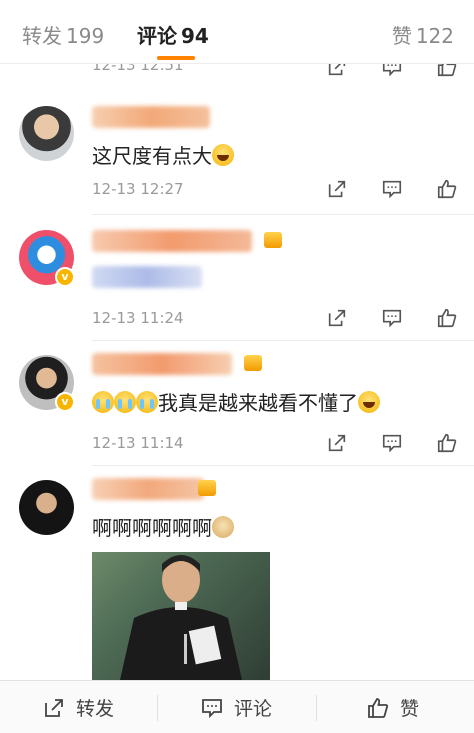 The image size is (474, 733). Describe the element at coordinates (85, 36) in the screenshot. I see `tab-repost-count: 199` at that location.